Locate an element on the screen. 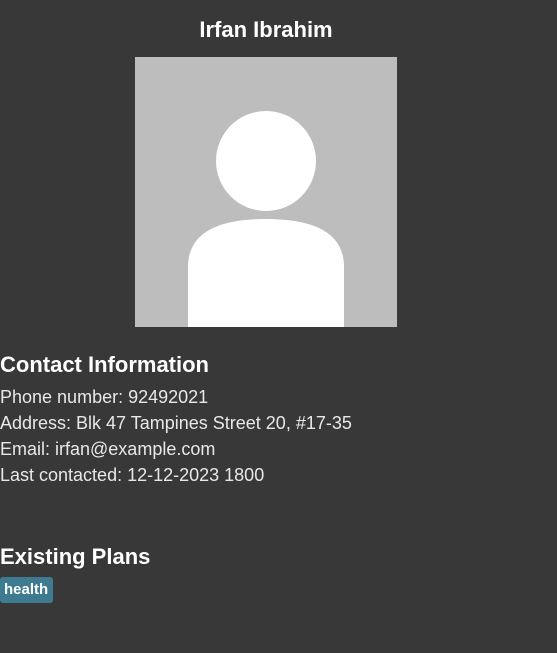 The width and height of the screenshot is (557, 653). person-name: Irfan Ibrahim is located at coordinates (266, 29).